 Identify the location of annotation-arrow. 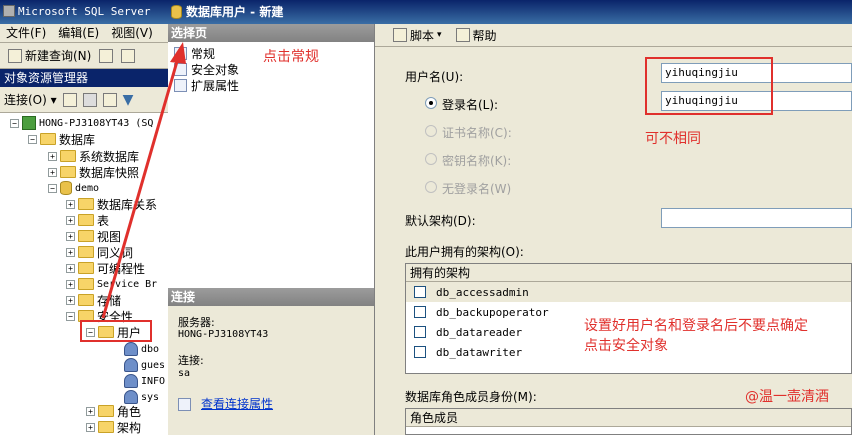
(143, 180).